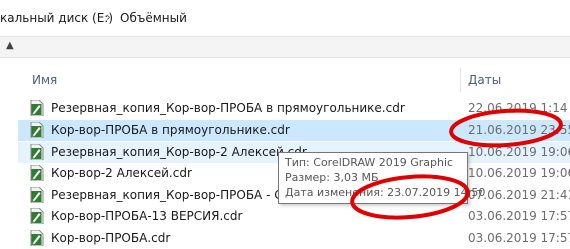 The image size is (570, 249). What do you see at coordinates (44, 80) in the screenshot?
I see `column-name-header: Имя` at bounding box center [44, 80].